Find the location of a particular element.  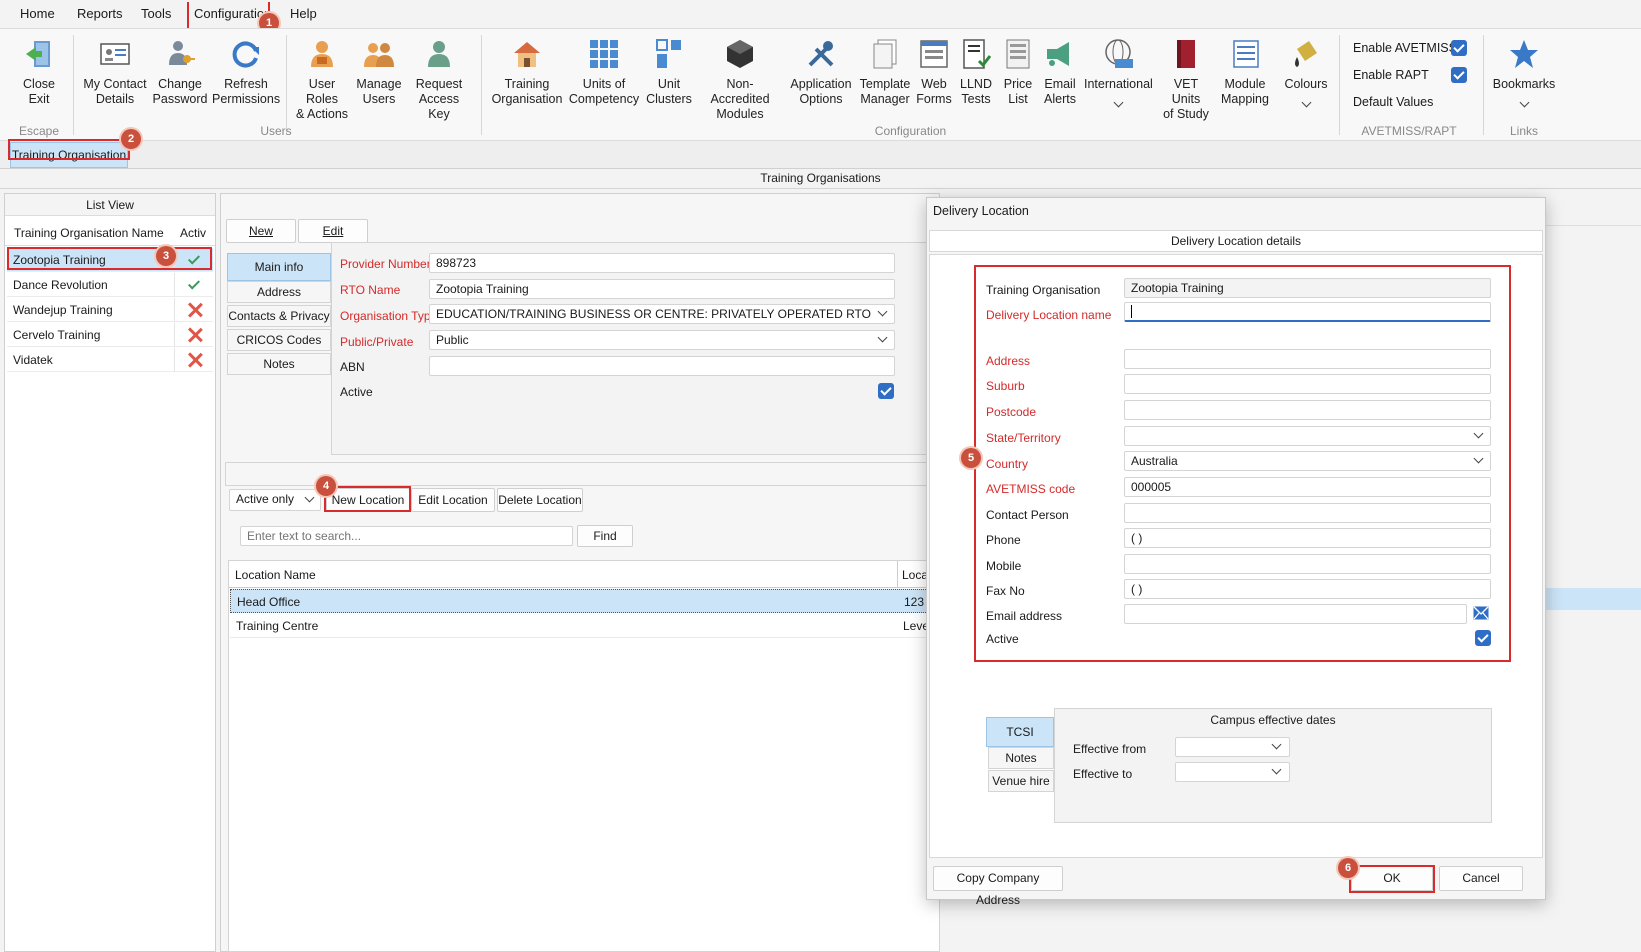

edit-location-button: Edit Location is located at coordinates (453, 500).